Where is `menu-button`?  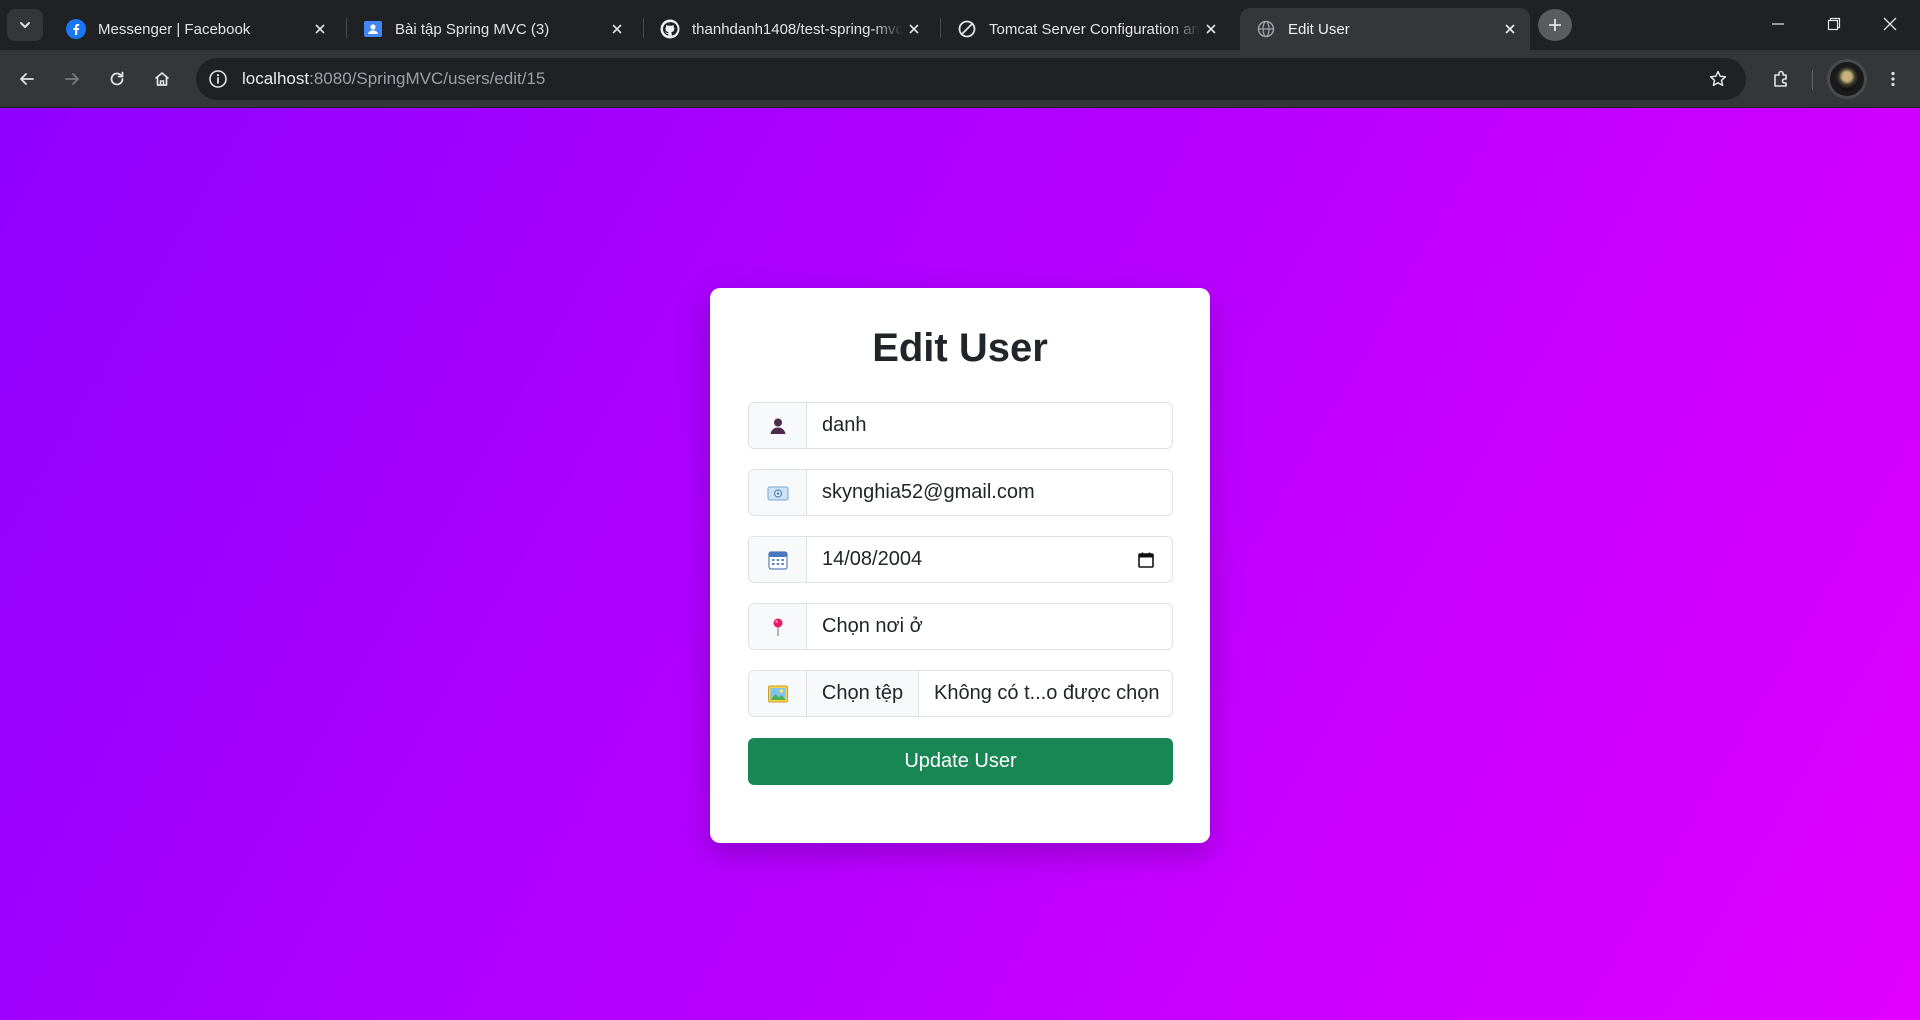
menu-button is located at coordinates (1893, 79).